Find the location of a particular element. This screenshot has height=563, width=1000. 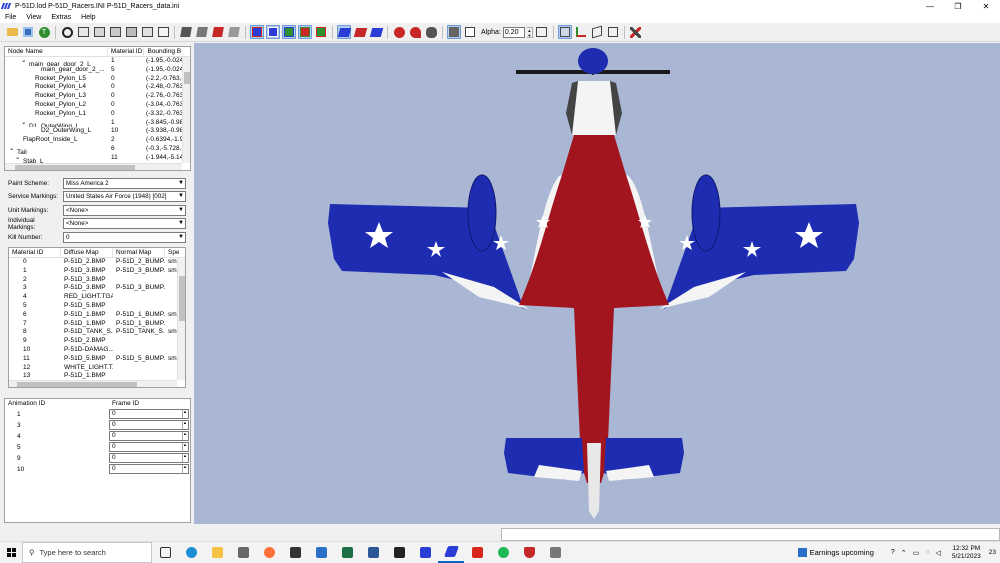

shield-icon is located at coordinates (529, 552).